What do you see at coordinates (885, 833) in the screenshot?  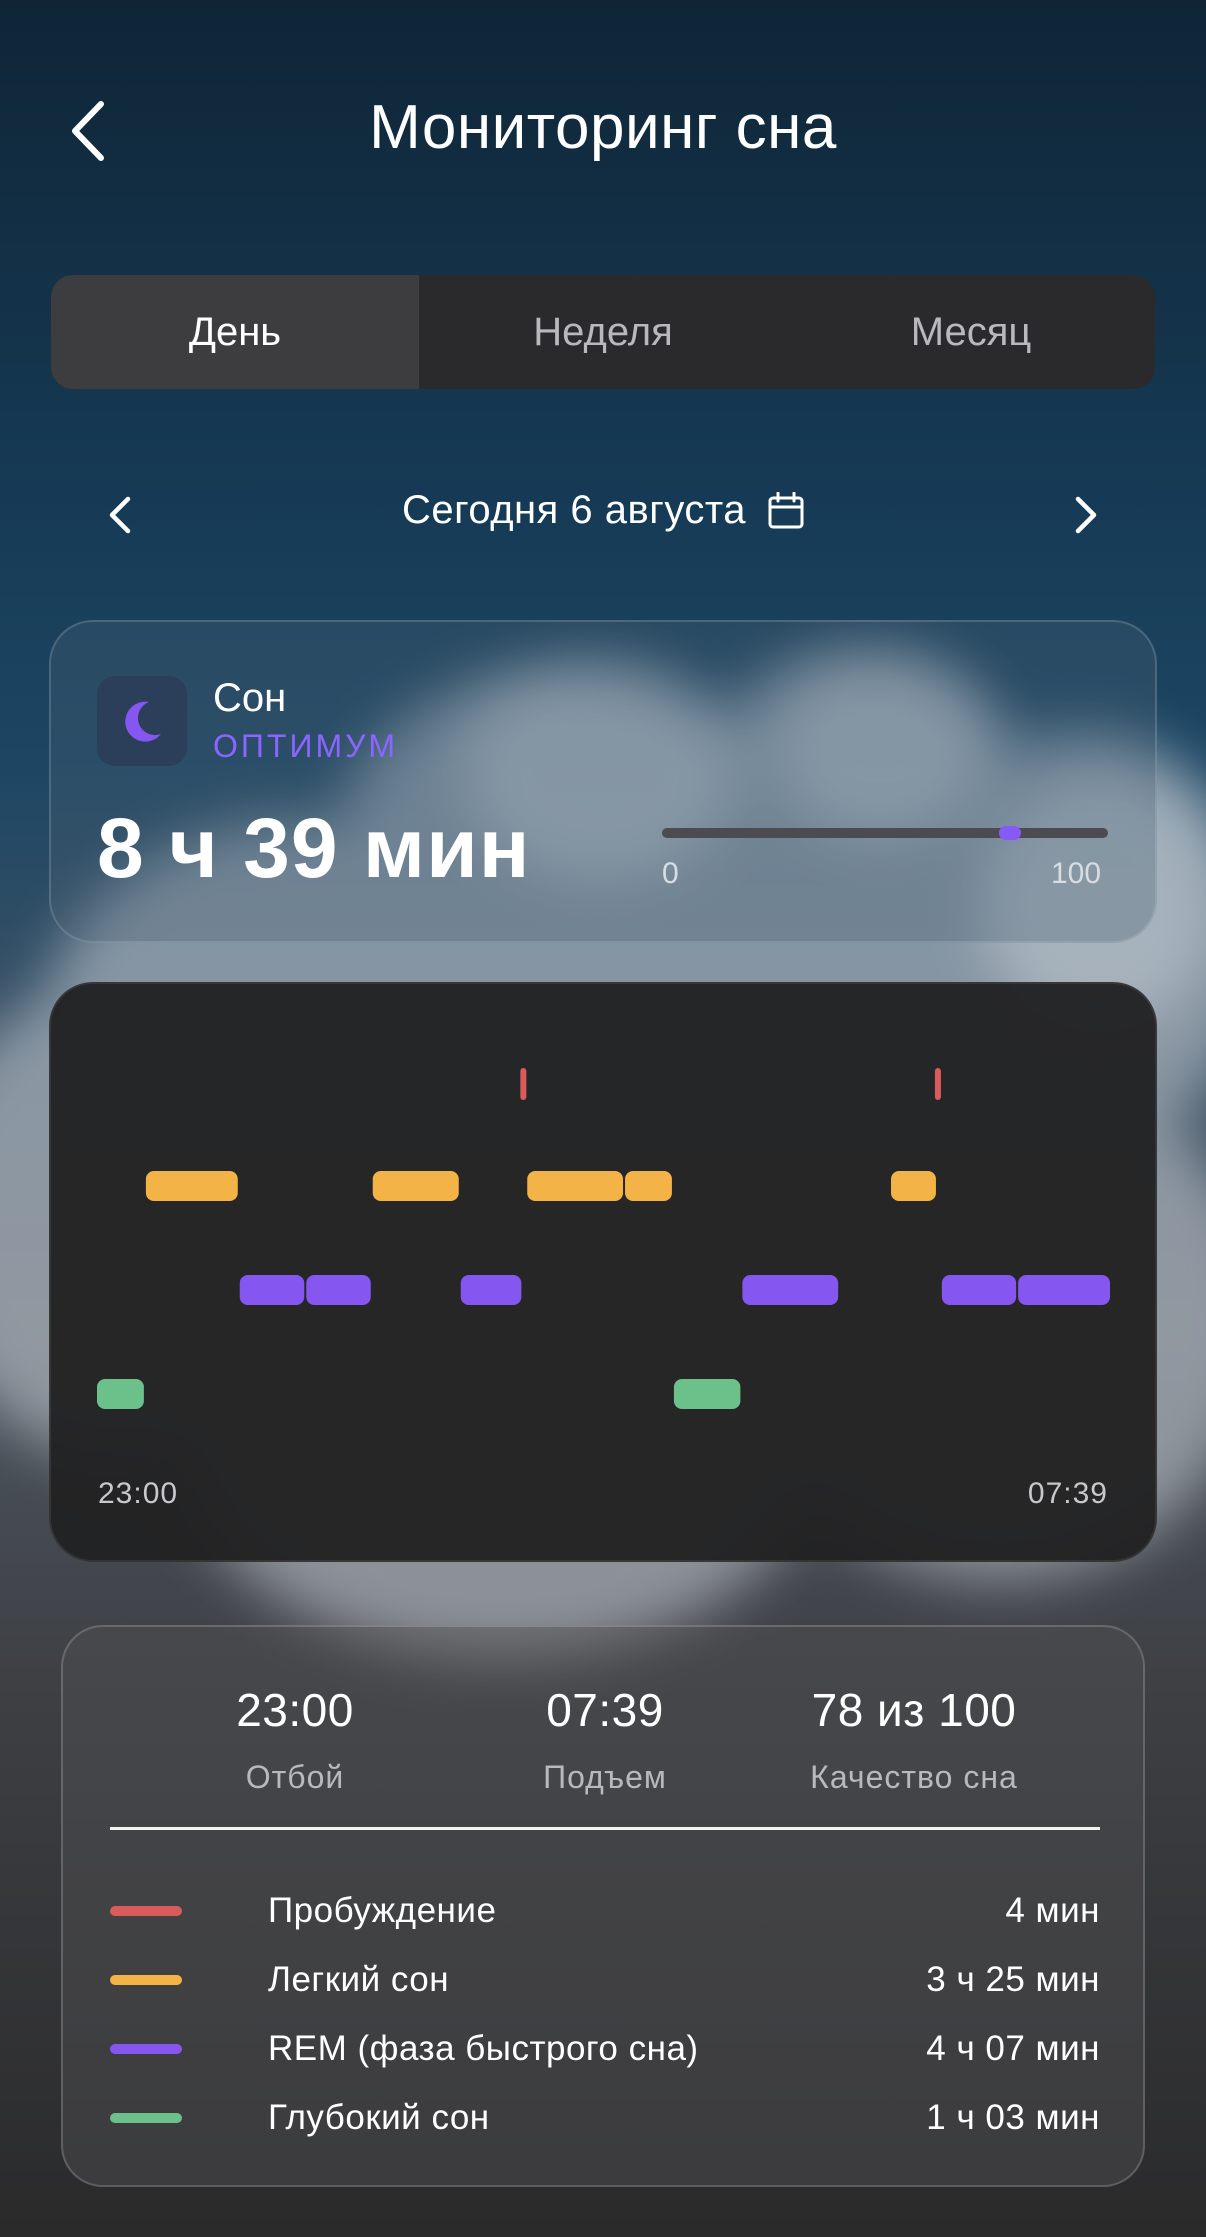 I see `quality-scale` at bounding box center [885, 833].